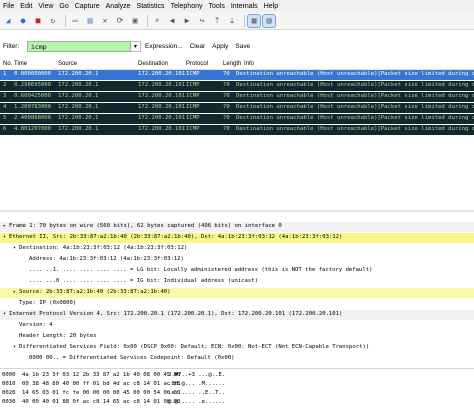 The width and height of the screenshot is (474, 411). I want to click on save-file-button: ▤, so click(90, 21).